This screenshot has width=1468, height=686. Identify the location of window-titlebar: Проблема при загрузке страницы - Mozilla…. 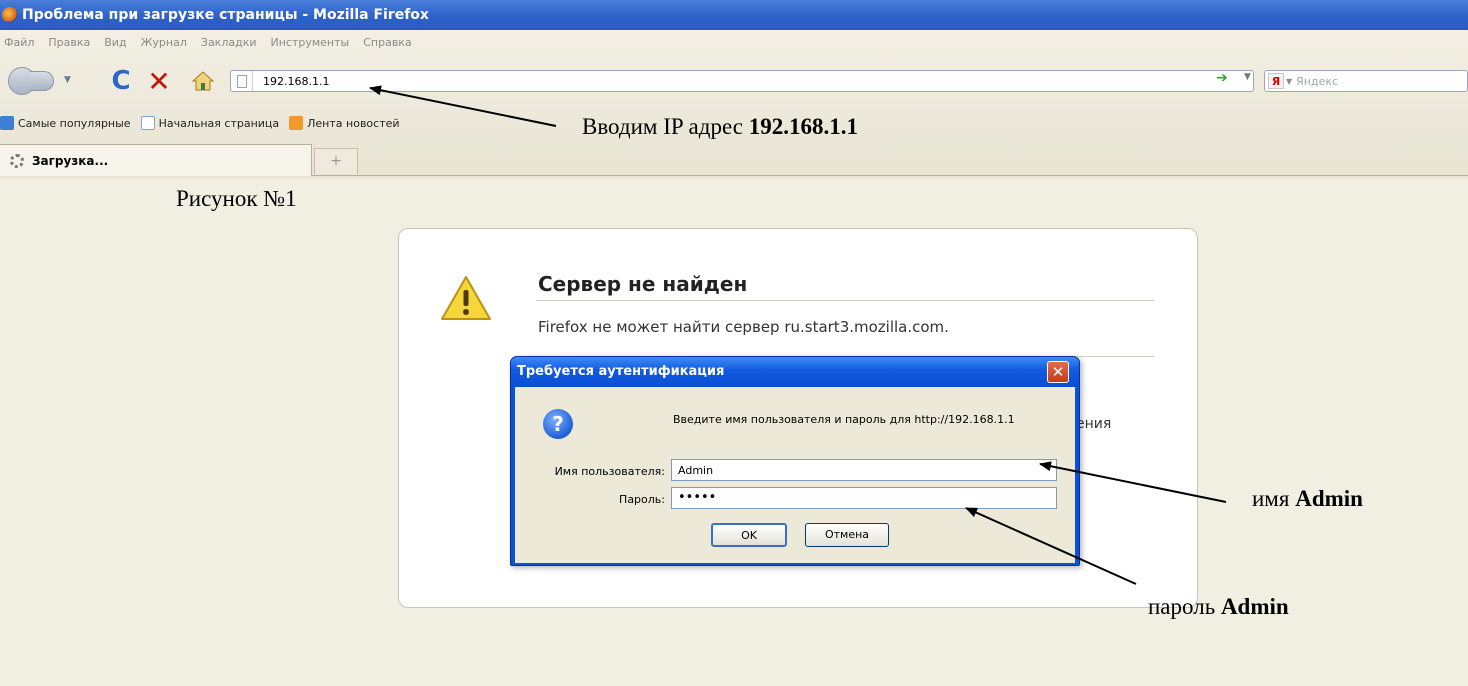
(734, 15).